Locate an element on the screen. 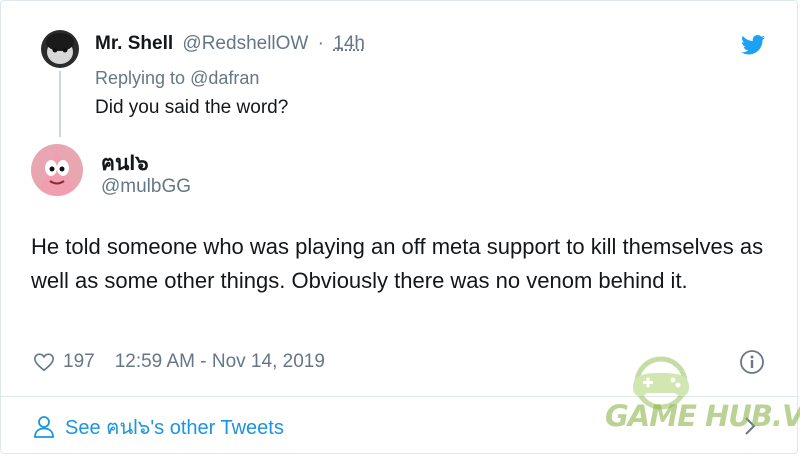  parent-header: Mr. Shell @RedshellOW · 14h is located at coordinates (230, 44).